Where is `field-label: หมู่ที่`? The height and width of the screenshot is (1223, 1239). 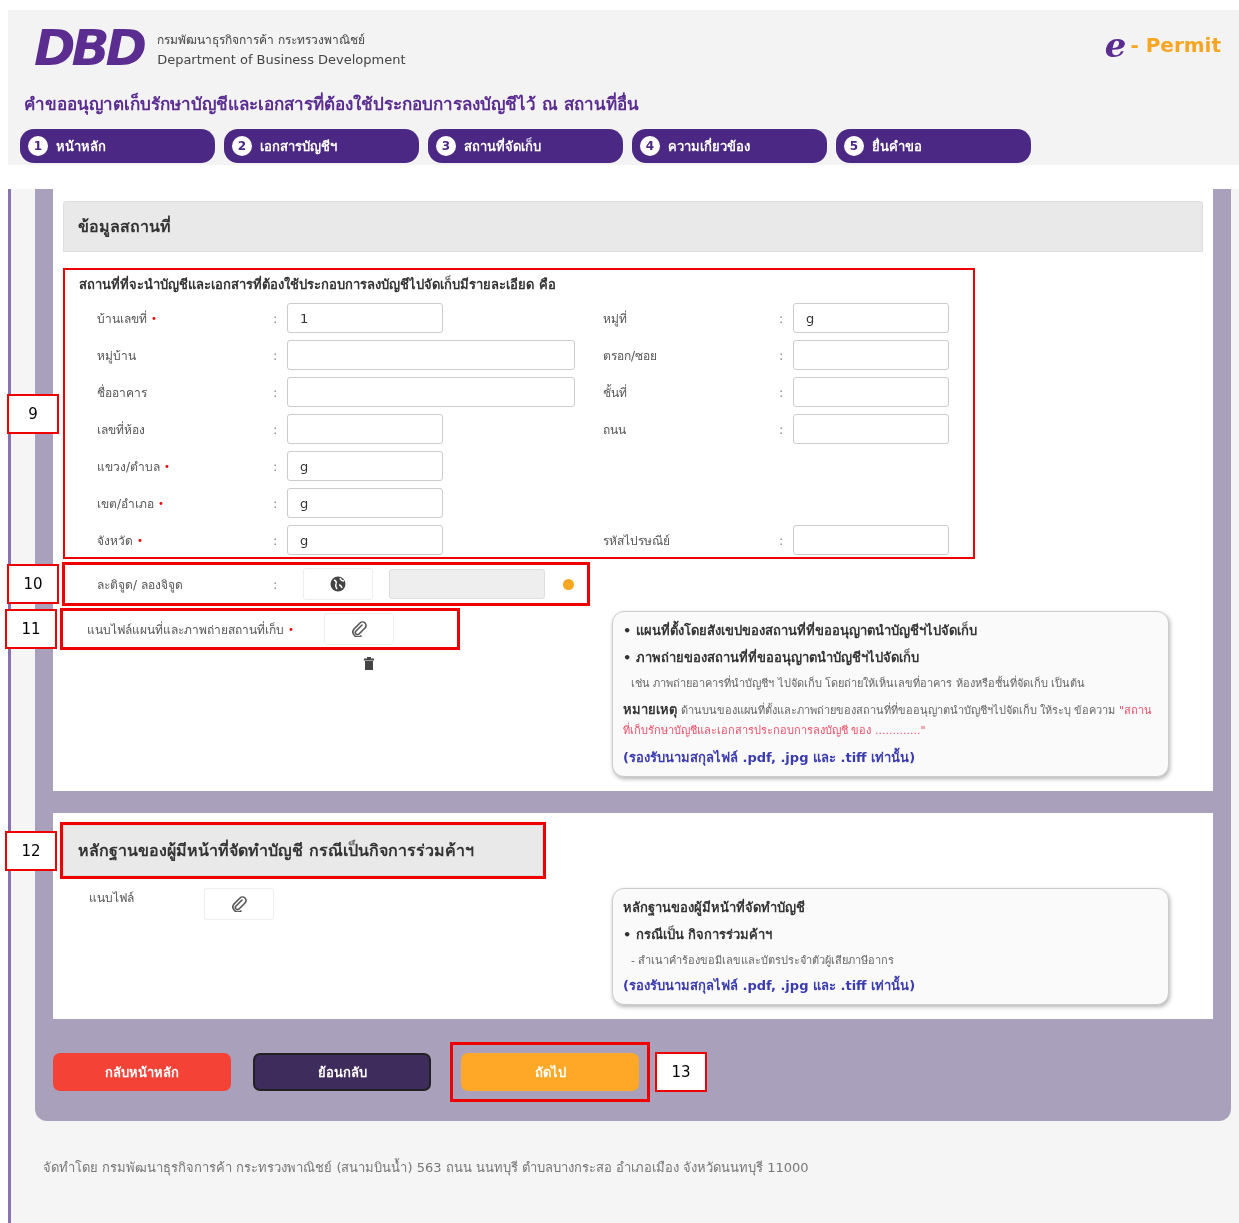 field-label: หมู่ที่ is located at coordinates (615, 318).